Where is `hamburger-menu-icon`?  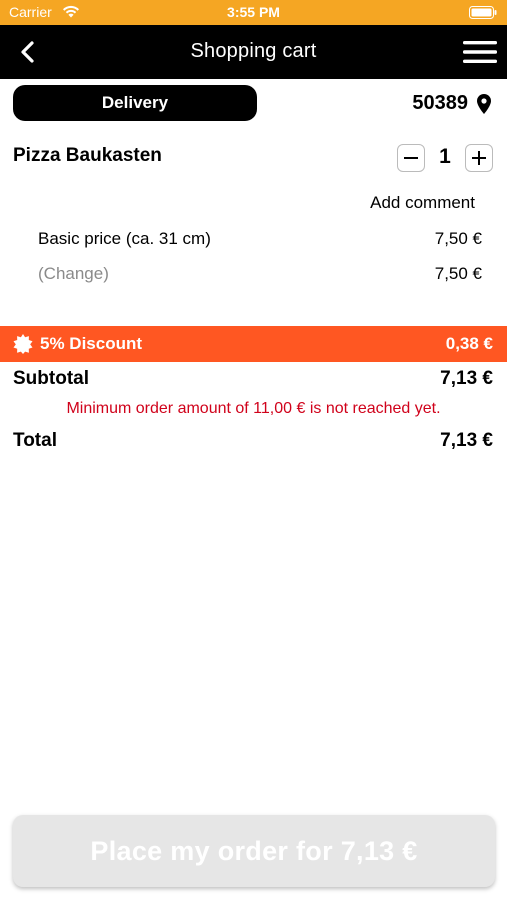
hamburger-menu-icon is located at coordinates (480, 52).